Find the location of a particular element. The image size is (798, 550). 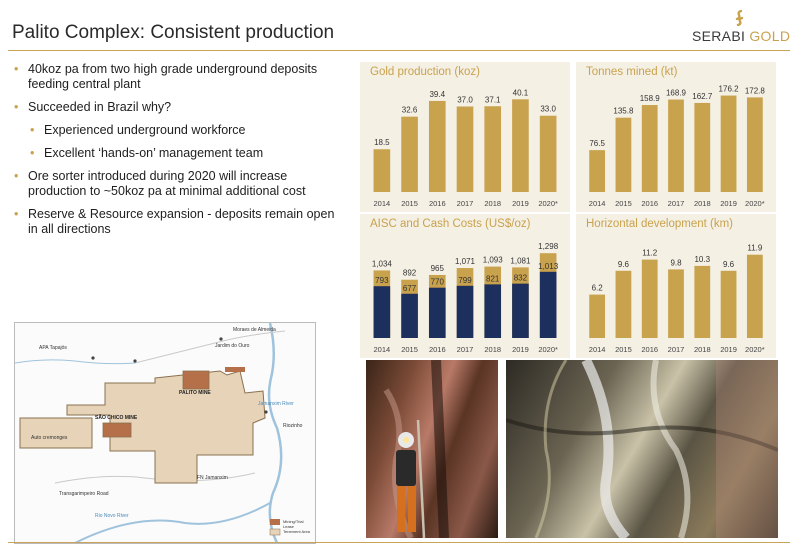

data-label: 168.9 is located at coordinates (676, 93).